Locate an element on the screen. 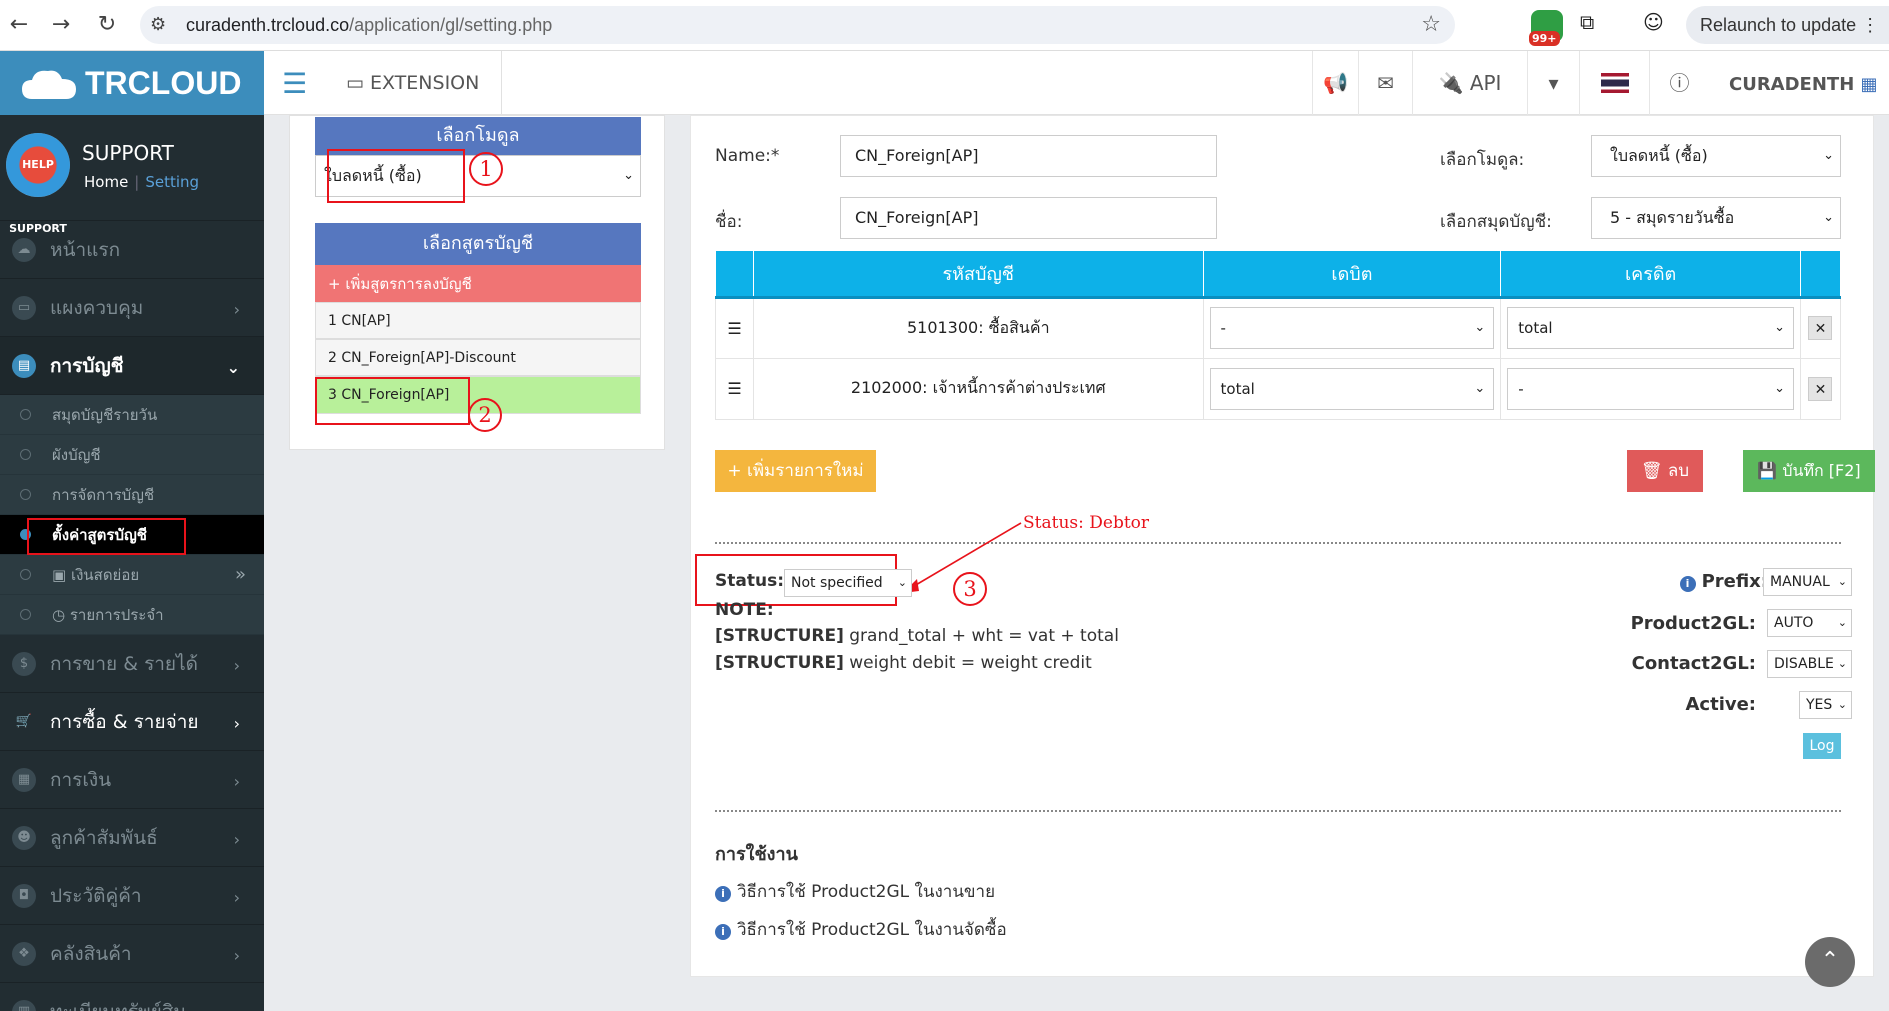 This screenshot has width=1889, height=1011. sidebar-subitem-chart-of-accounts: ผังบัญชี is located at coordinates (132, 455).